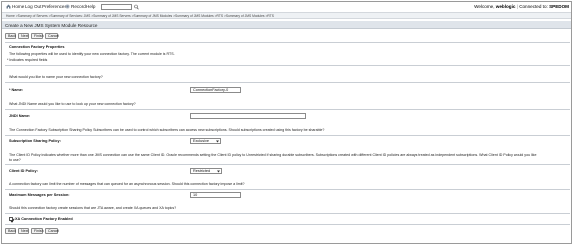  What do you see at coordinates (20, 116) in the screenshot?
I see `jndi-label: JNDI Name:` at bounding box center [20, 116].